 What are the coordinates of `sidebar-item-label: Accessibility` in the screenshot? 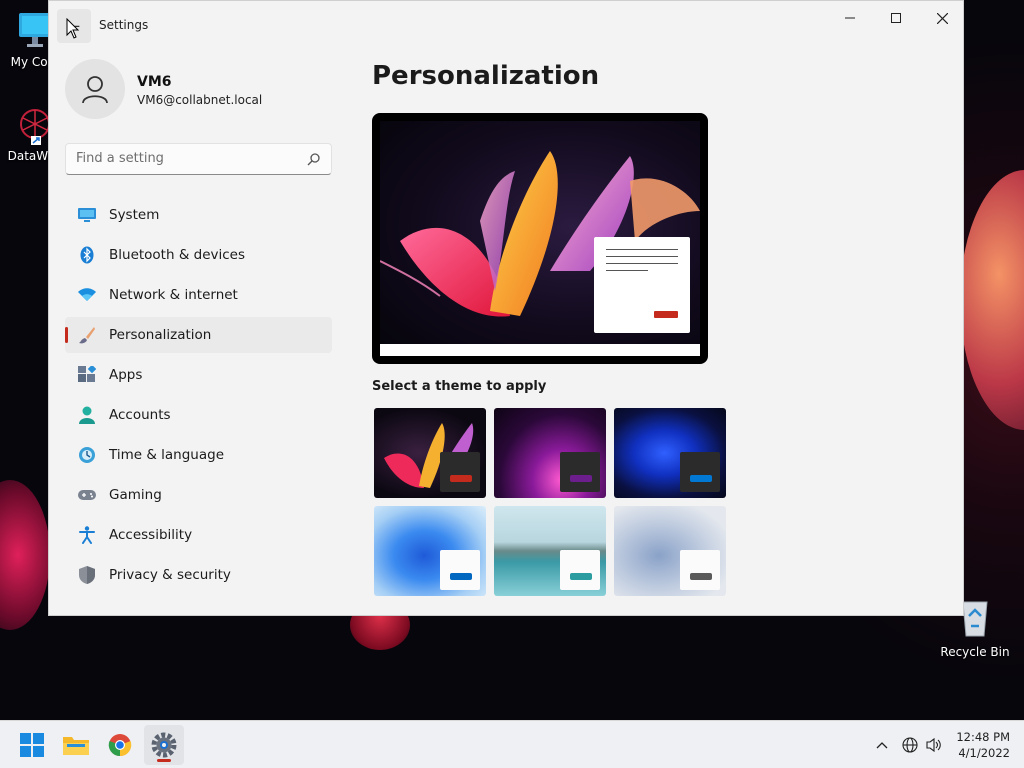 It's located at (151, 535).